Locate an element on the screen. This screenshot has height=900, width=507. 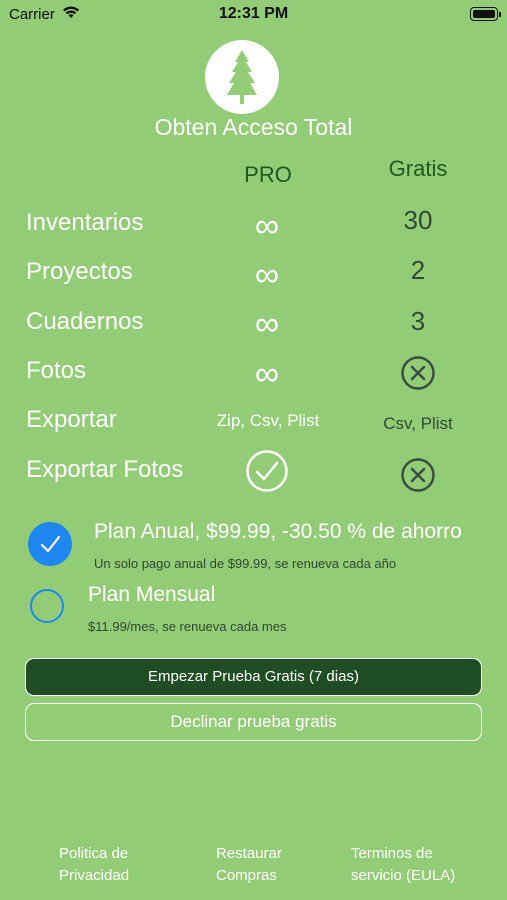
terms-of-service-line-2: servicio (EULA) is located at coordinates (403, 875).